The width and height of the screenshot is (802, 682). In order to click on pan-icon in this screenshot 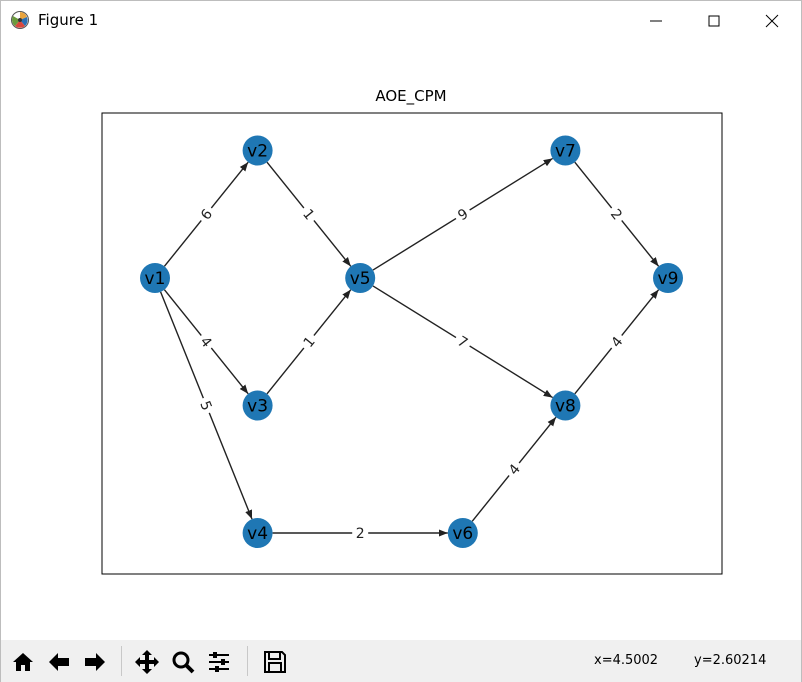, I will do `click(147, 662)`.